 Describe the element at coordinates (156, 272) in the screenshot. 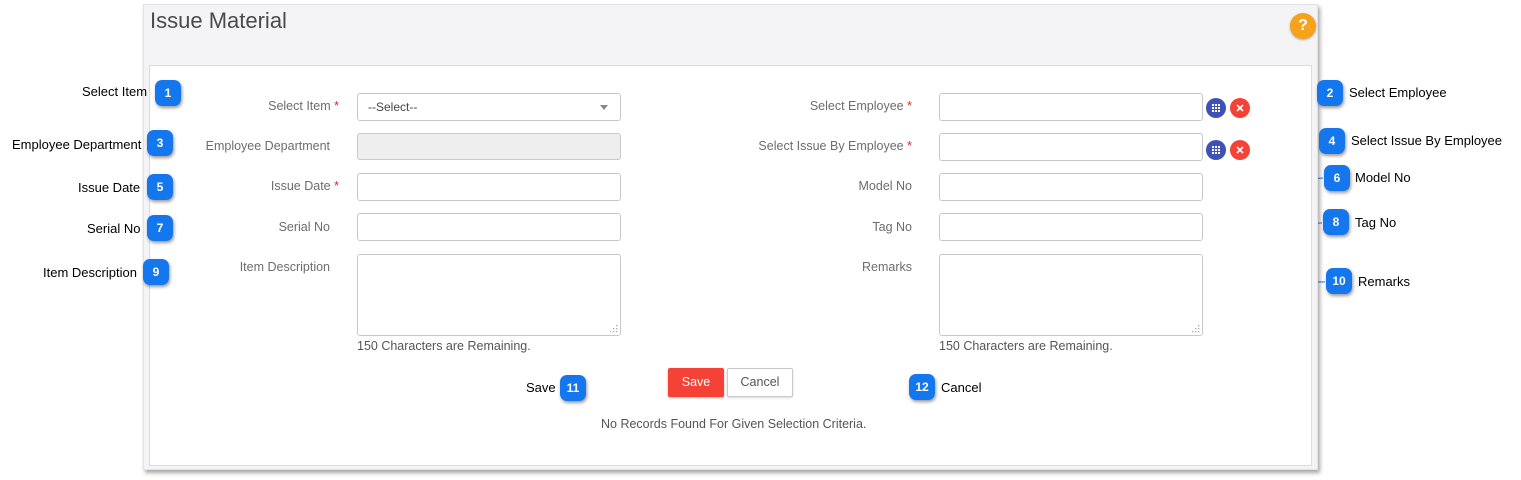

I see `callout-badge-9: 9` at that location.